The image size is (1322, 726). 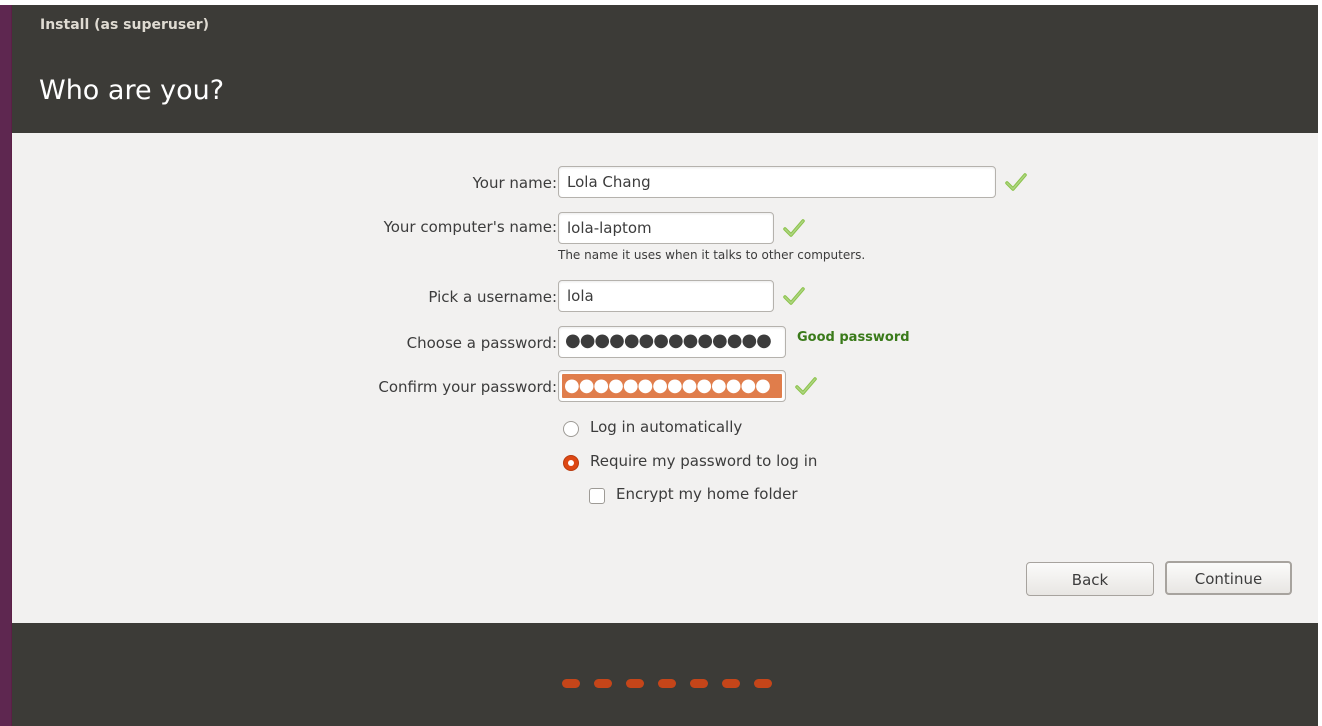 What do you see at coordinates (514, 183) in the screenshot?
I see `your-name-label: Your name:` at bounding box center [514, 183].